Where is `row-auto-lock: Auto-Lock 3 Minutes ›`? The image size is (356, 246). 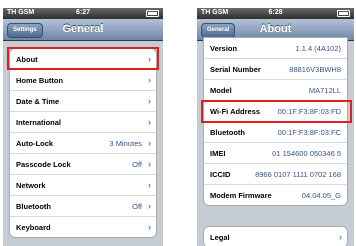
row-auto-lock: Auto-Lock 3 Minutes › is located at coordinates (83, 143).